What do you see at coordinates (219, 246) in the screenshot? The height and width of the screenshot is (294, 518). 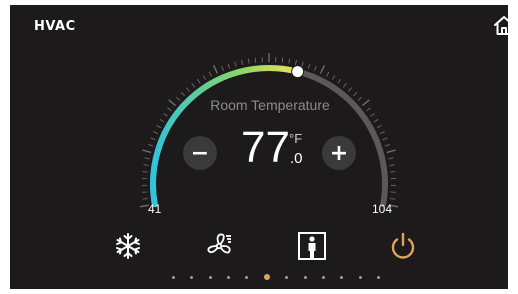 I see `fan-icon` at bounding box center [219, 246].